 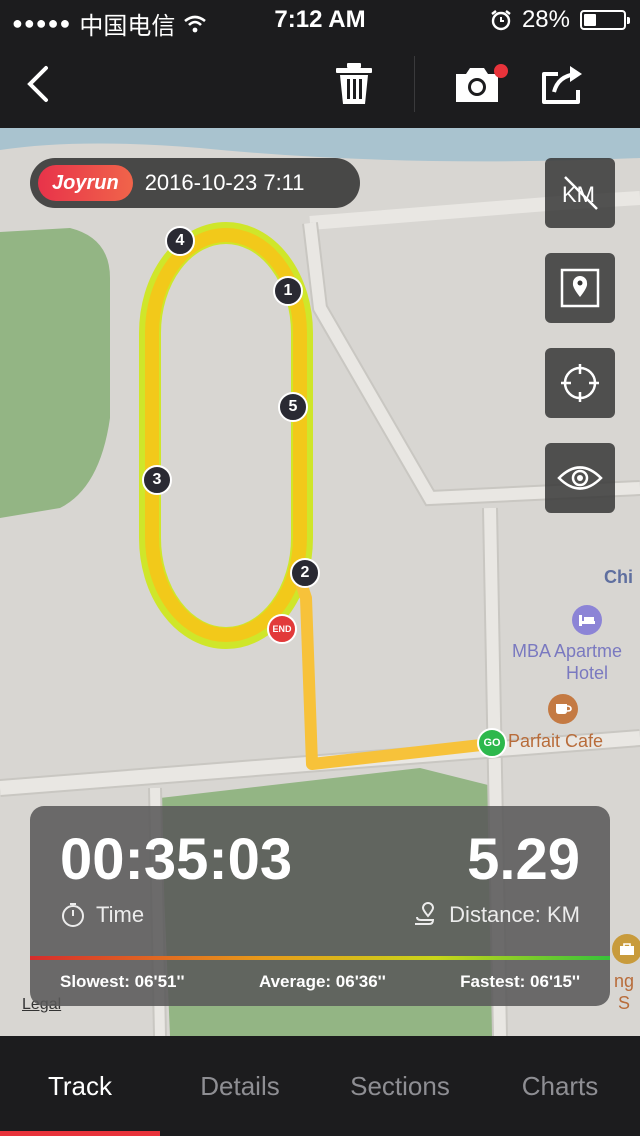 I want to click on status-bar: ●●●●● 中国电信 7:12 AM 28%, so click(x=320, y=20).